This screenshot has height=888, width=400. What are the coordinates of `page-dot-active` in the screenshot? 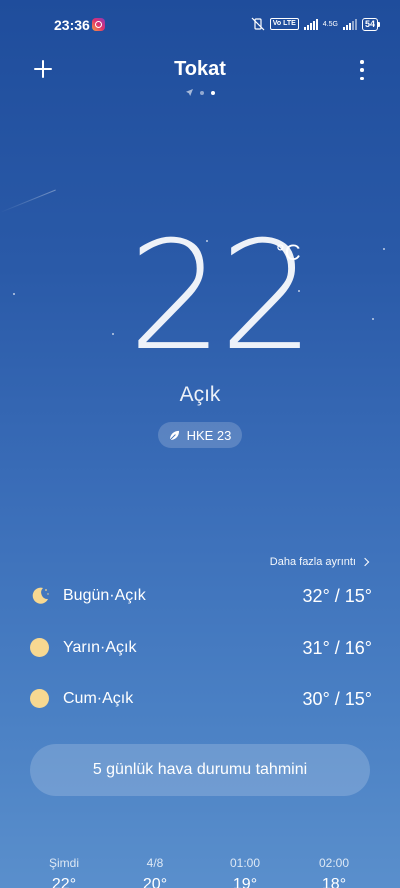 It's located at (212, 92).